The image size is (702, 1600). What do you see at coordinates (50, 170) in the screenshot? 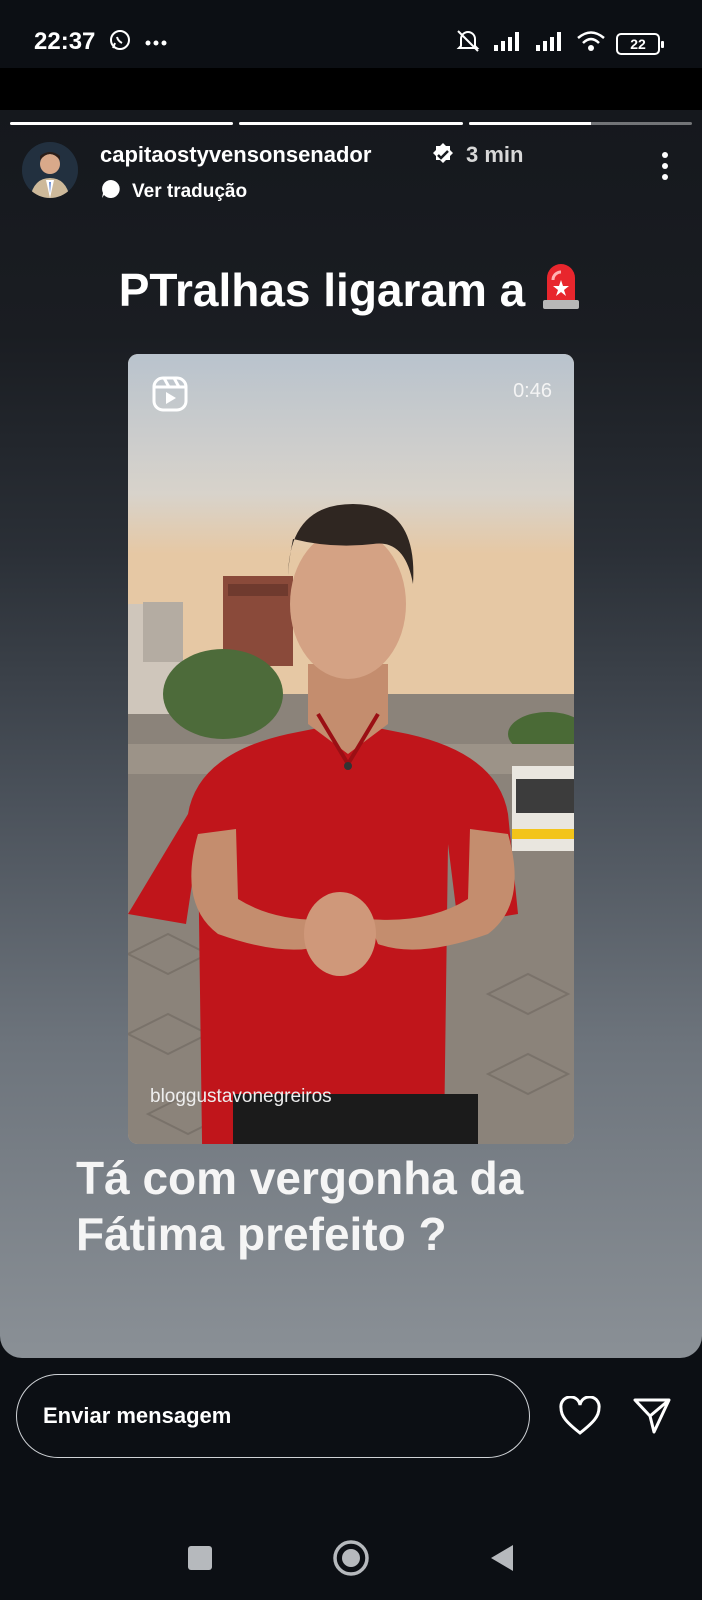
I see `avatar` at bounding box center [50, 170].